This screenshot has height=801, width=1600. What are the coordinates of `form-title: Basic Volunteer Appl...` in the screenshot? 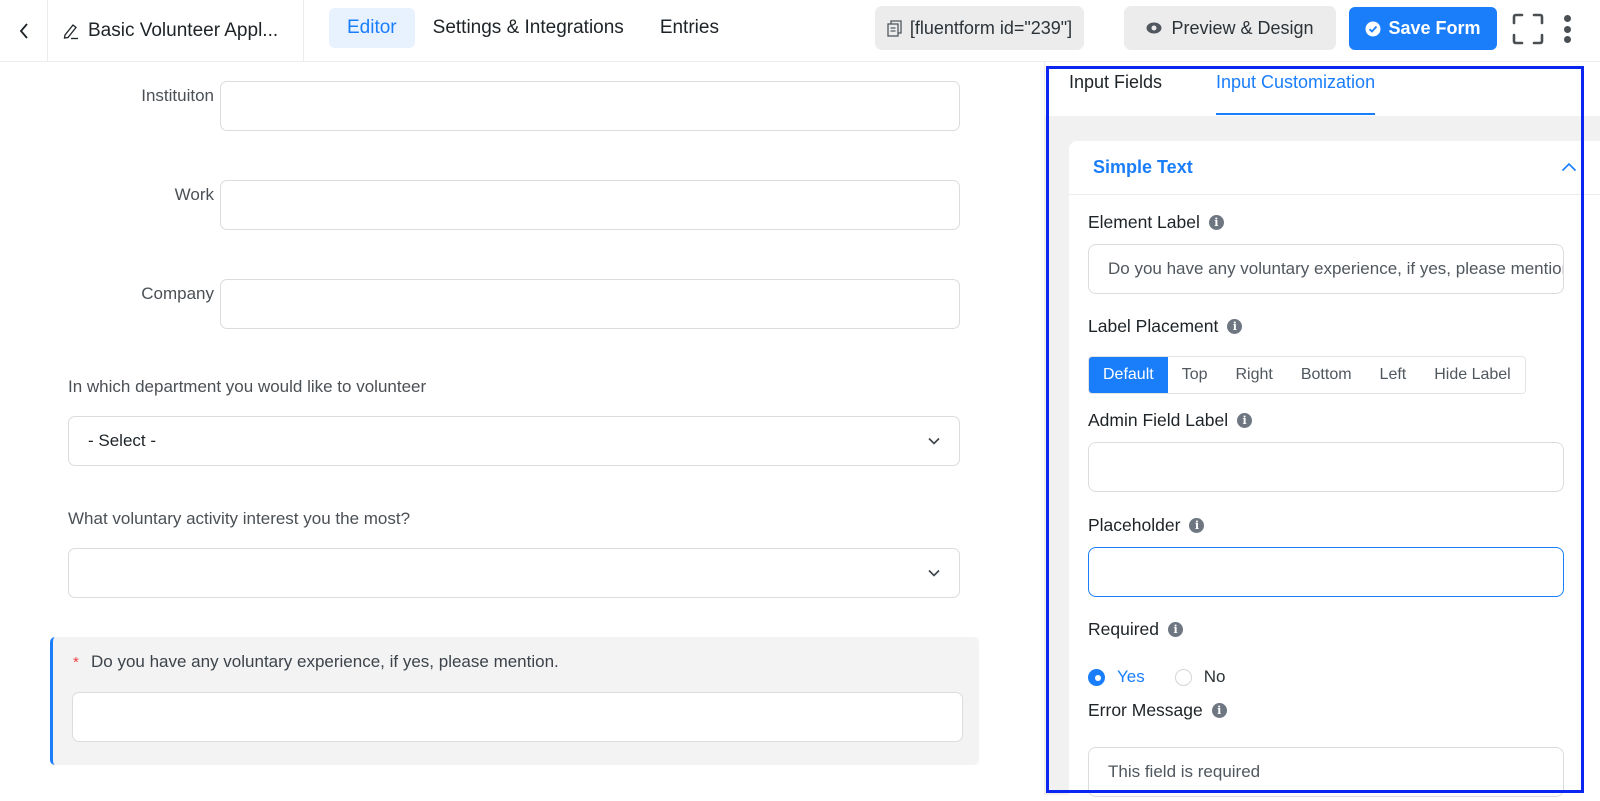 It's located at (176, 31).